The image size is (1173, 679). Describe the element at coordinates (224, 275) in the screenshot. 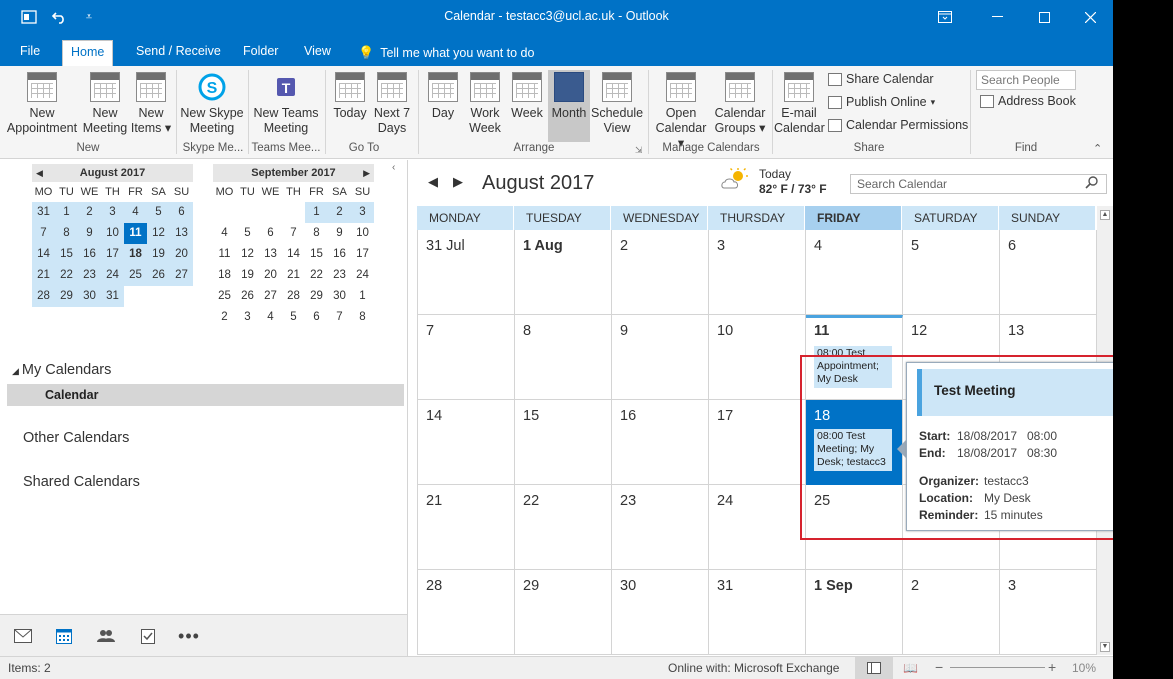

I see `minical-day: 18` at that location.